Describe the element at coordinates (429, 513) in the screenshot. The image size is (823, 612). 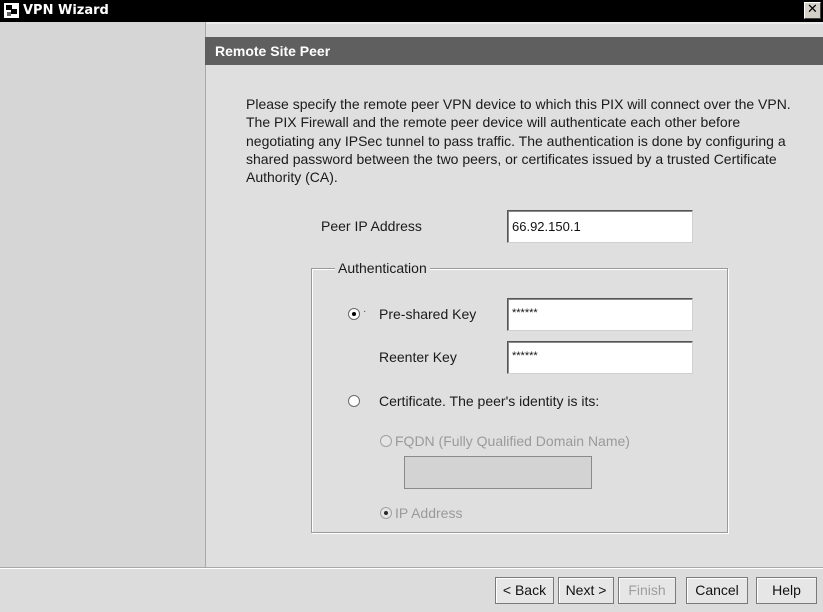
I see `ip-address-label: IP Address` at that location.